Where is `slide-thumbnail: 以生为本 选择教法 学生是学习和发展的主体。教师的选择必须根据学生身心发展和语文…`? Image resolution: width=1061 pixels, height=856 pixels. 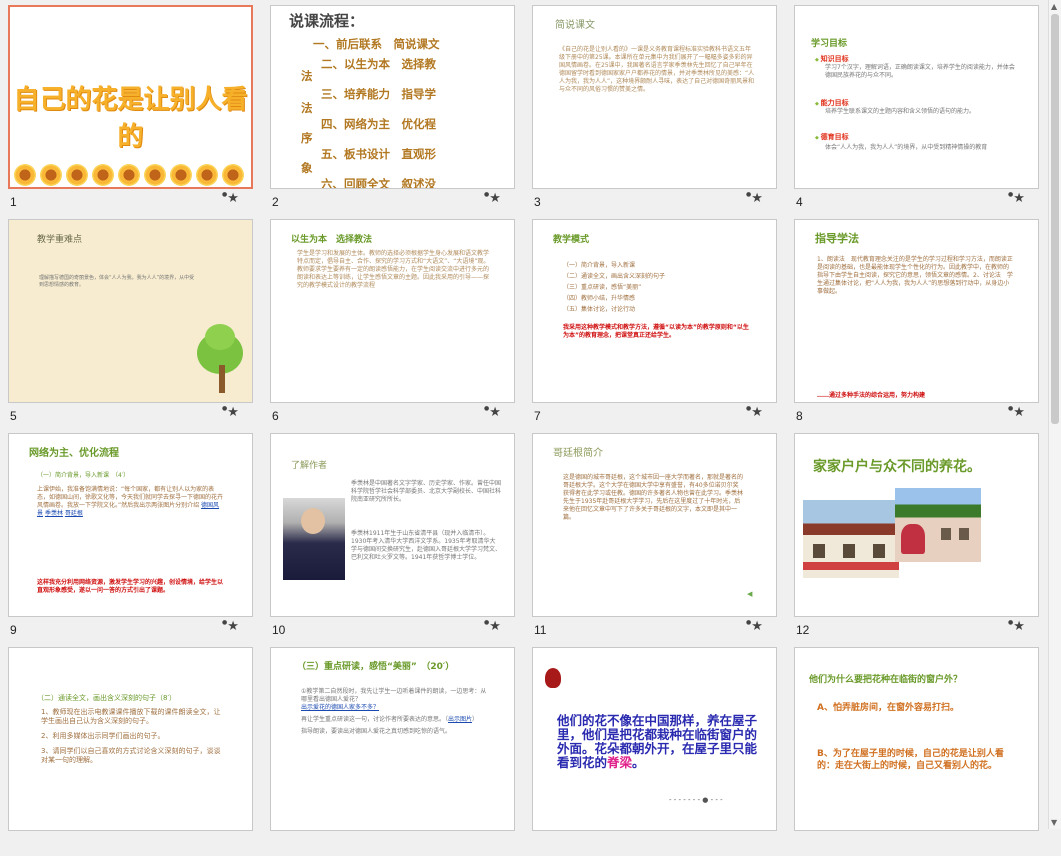
slide-thumbnail: 以生为本 选择教法 学生是学习和发展的主体。教师的选择必须根据学生身心发展和语文… is located at coordinates (392, 311).